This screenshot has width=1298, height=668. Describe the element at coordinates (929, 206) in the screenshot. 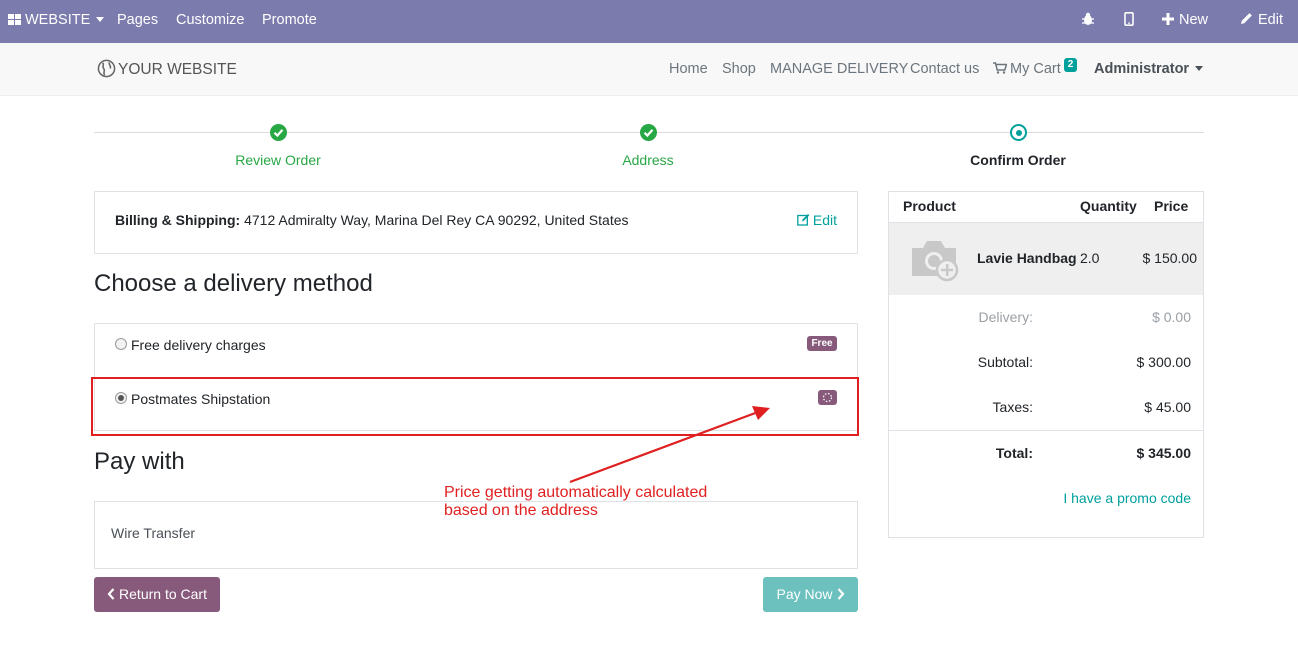

I see `header-product: Product` at that location.